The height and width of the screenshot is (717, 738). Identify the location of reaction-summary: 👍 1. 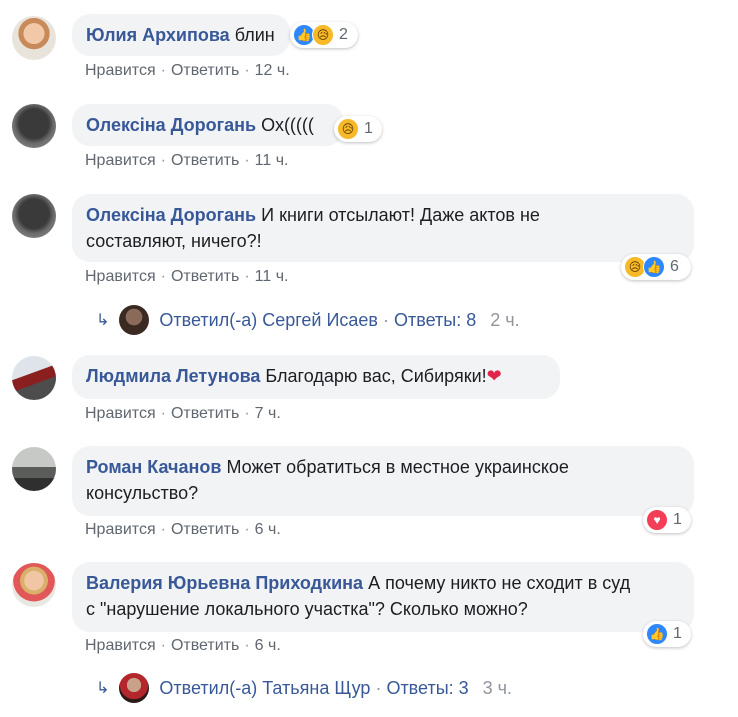
(667, 634).